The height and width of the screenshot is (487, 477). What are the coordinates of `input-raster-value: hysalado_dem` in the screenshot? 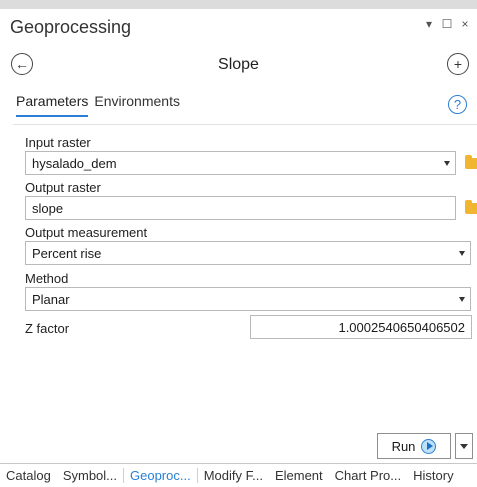 It's located at (74, 163).